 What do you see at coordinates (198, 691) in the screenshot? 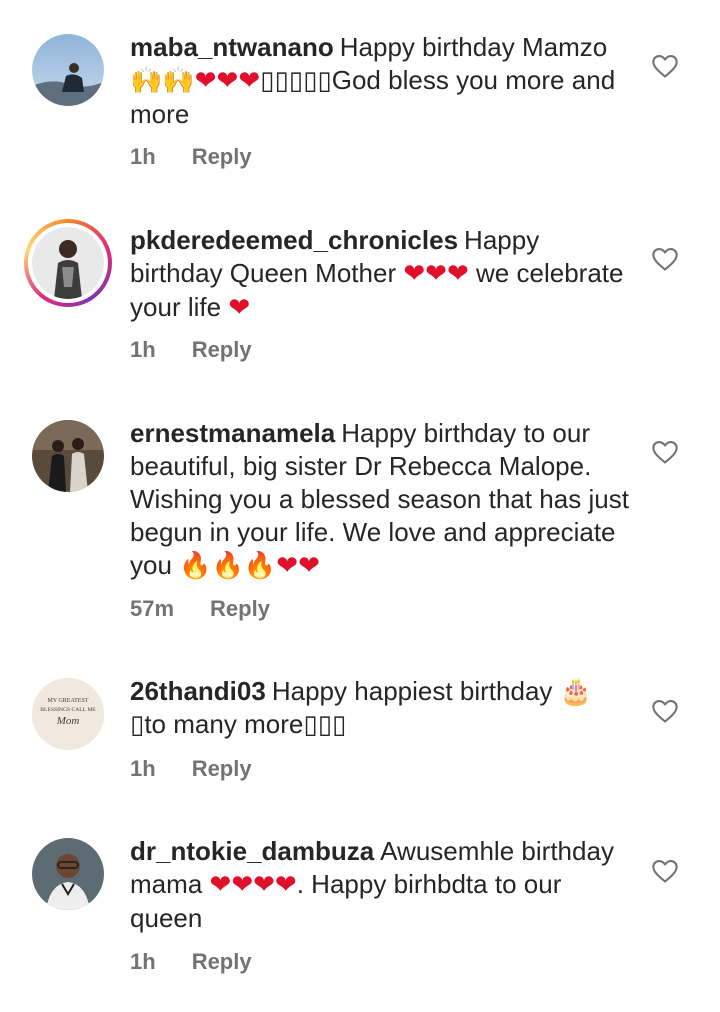
I see `comment-username: 26thandi03` at bounding box center [198, 691].